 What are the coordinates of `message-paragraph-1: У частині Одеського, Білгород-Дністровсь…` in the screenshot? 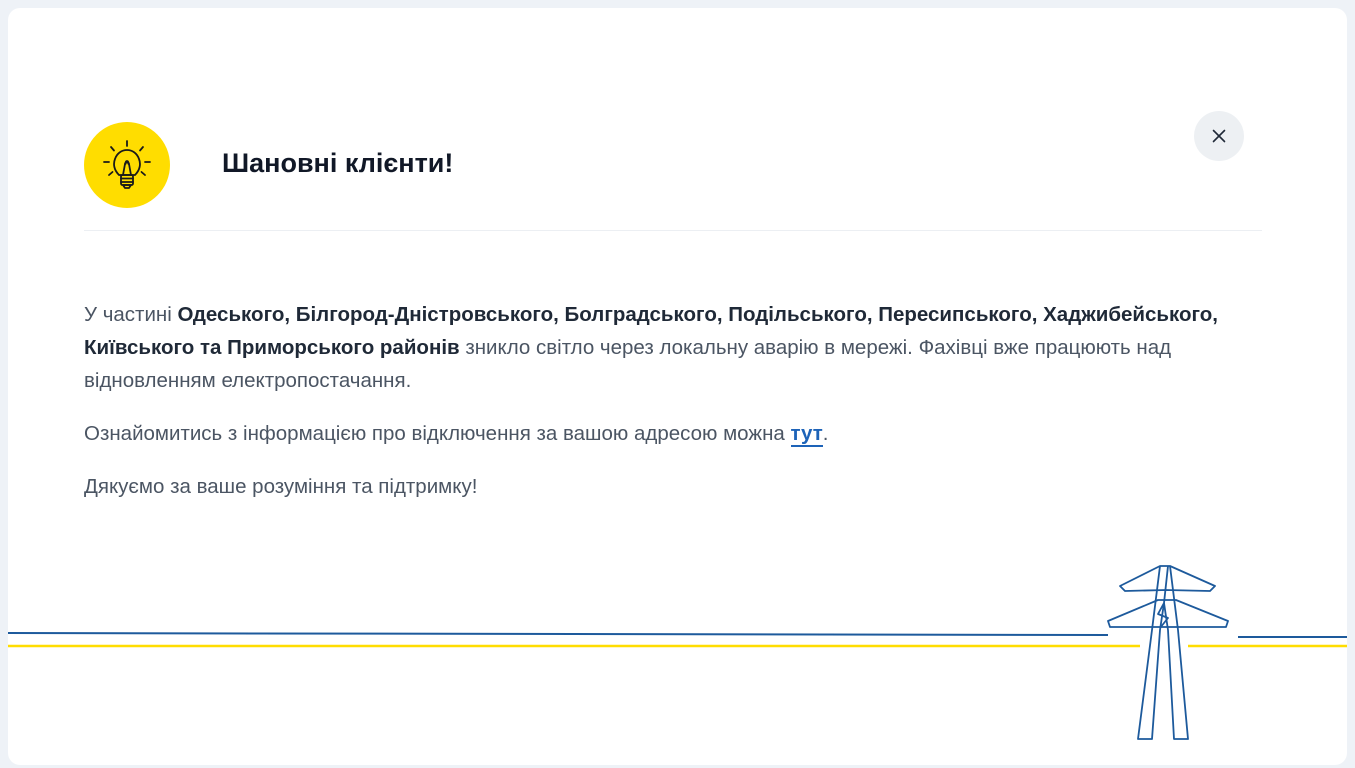 It's located at (651, 347).